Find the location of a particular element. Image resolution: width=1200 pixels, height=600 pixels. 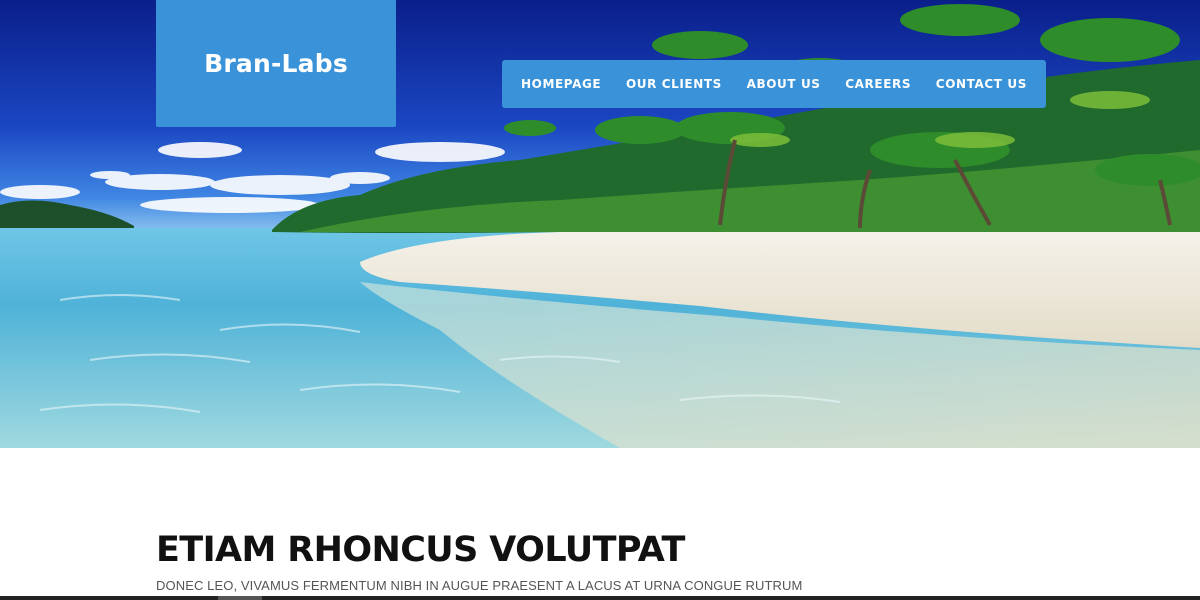

logo-text: Bran-Labs is located at coordinates (276, 63).